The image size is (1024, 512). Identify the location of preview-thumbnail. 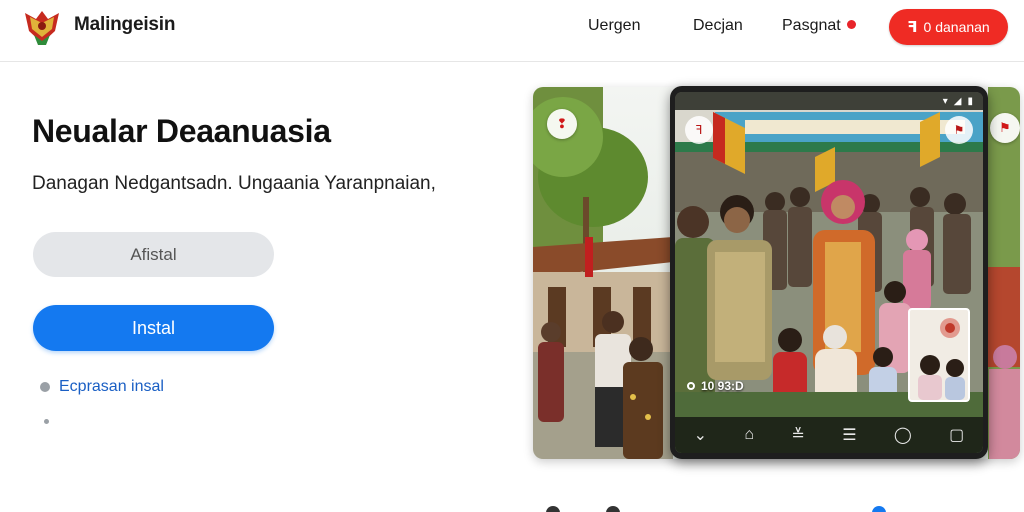
(939, 355).